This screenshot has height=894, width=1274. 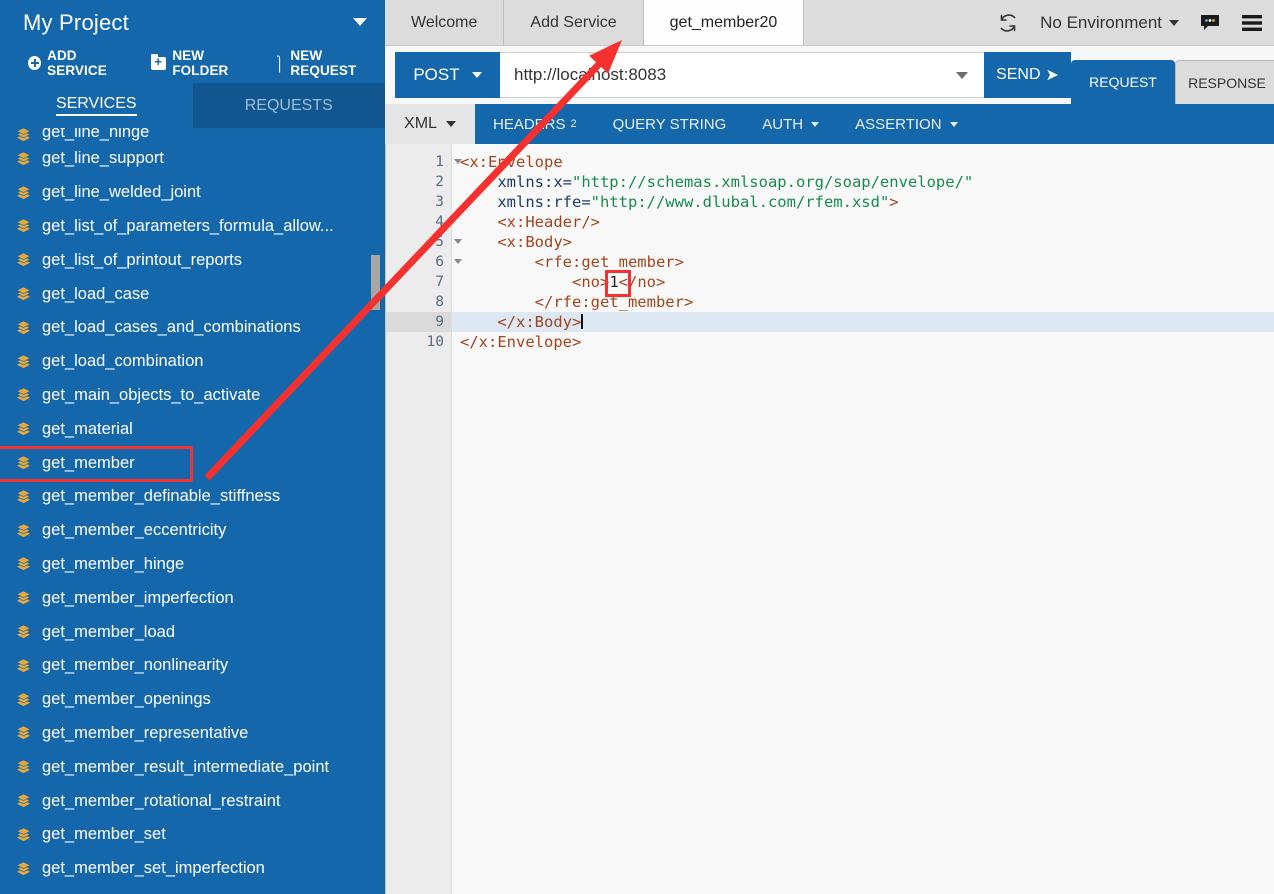 I want to click on send-button-label: SEND, so click(x=1018, y=74).